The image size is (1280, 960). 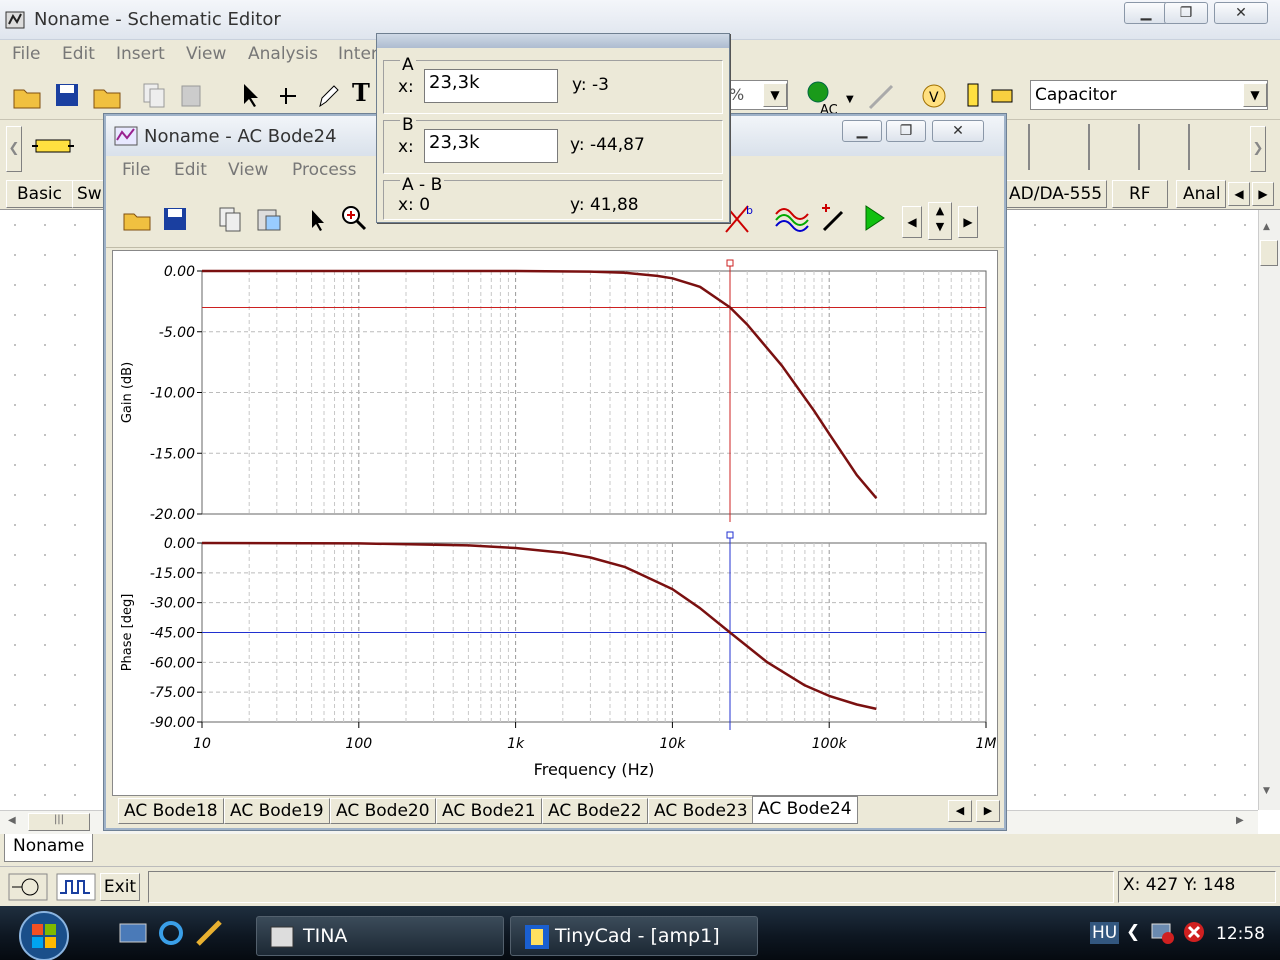 What do you see at coordinates (701, 811) in the screenshot?
I see `tab-ac-bode23: AC Bode23` at bounding box center [701, 811].